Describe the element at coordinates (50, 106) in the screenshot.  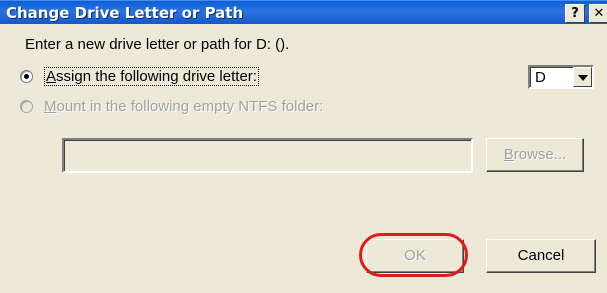
I see `mount-mnemonic: M` at that location.